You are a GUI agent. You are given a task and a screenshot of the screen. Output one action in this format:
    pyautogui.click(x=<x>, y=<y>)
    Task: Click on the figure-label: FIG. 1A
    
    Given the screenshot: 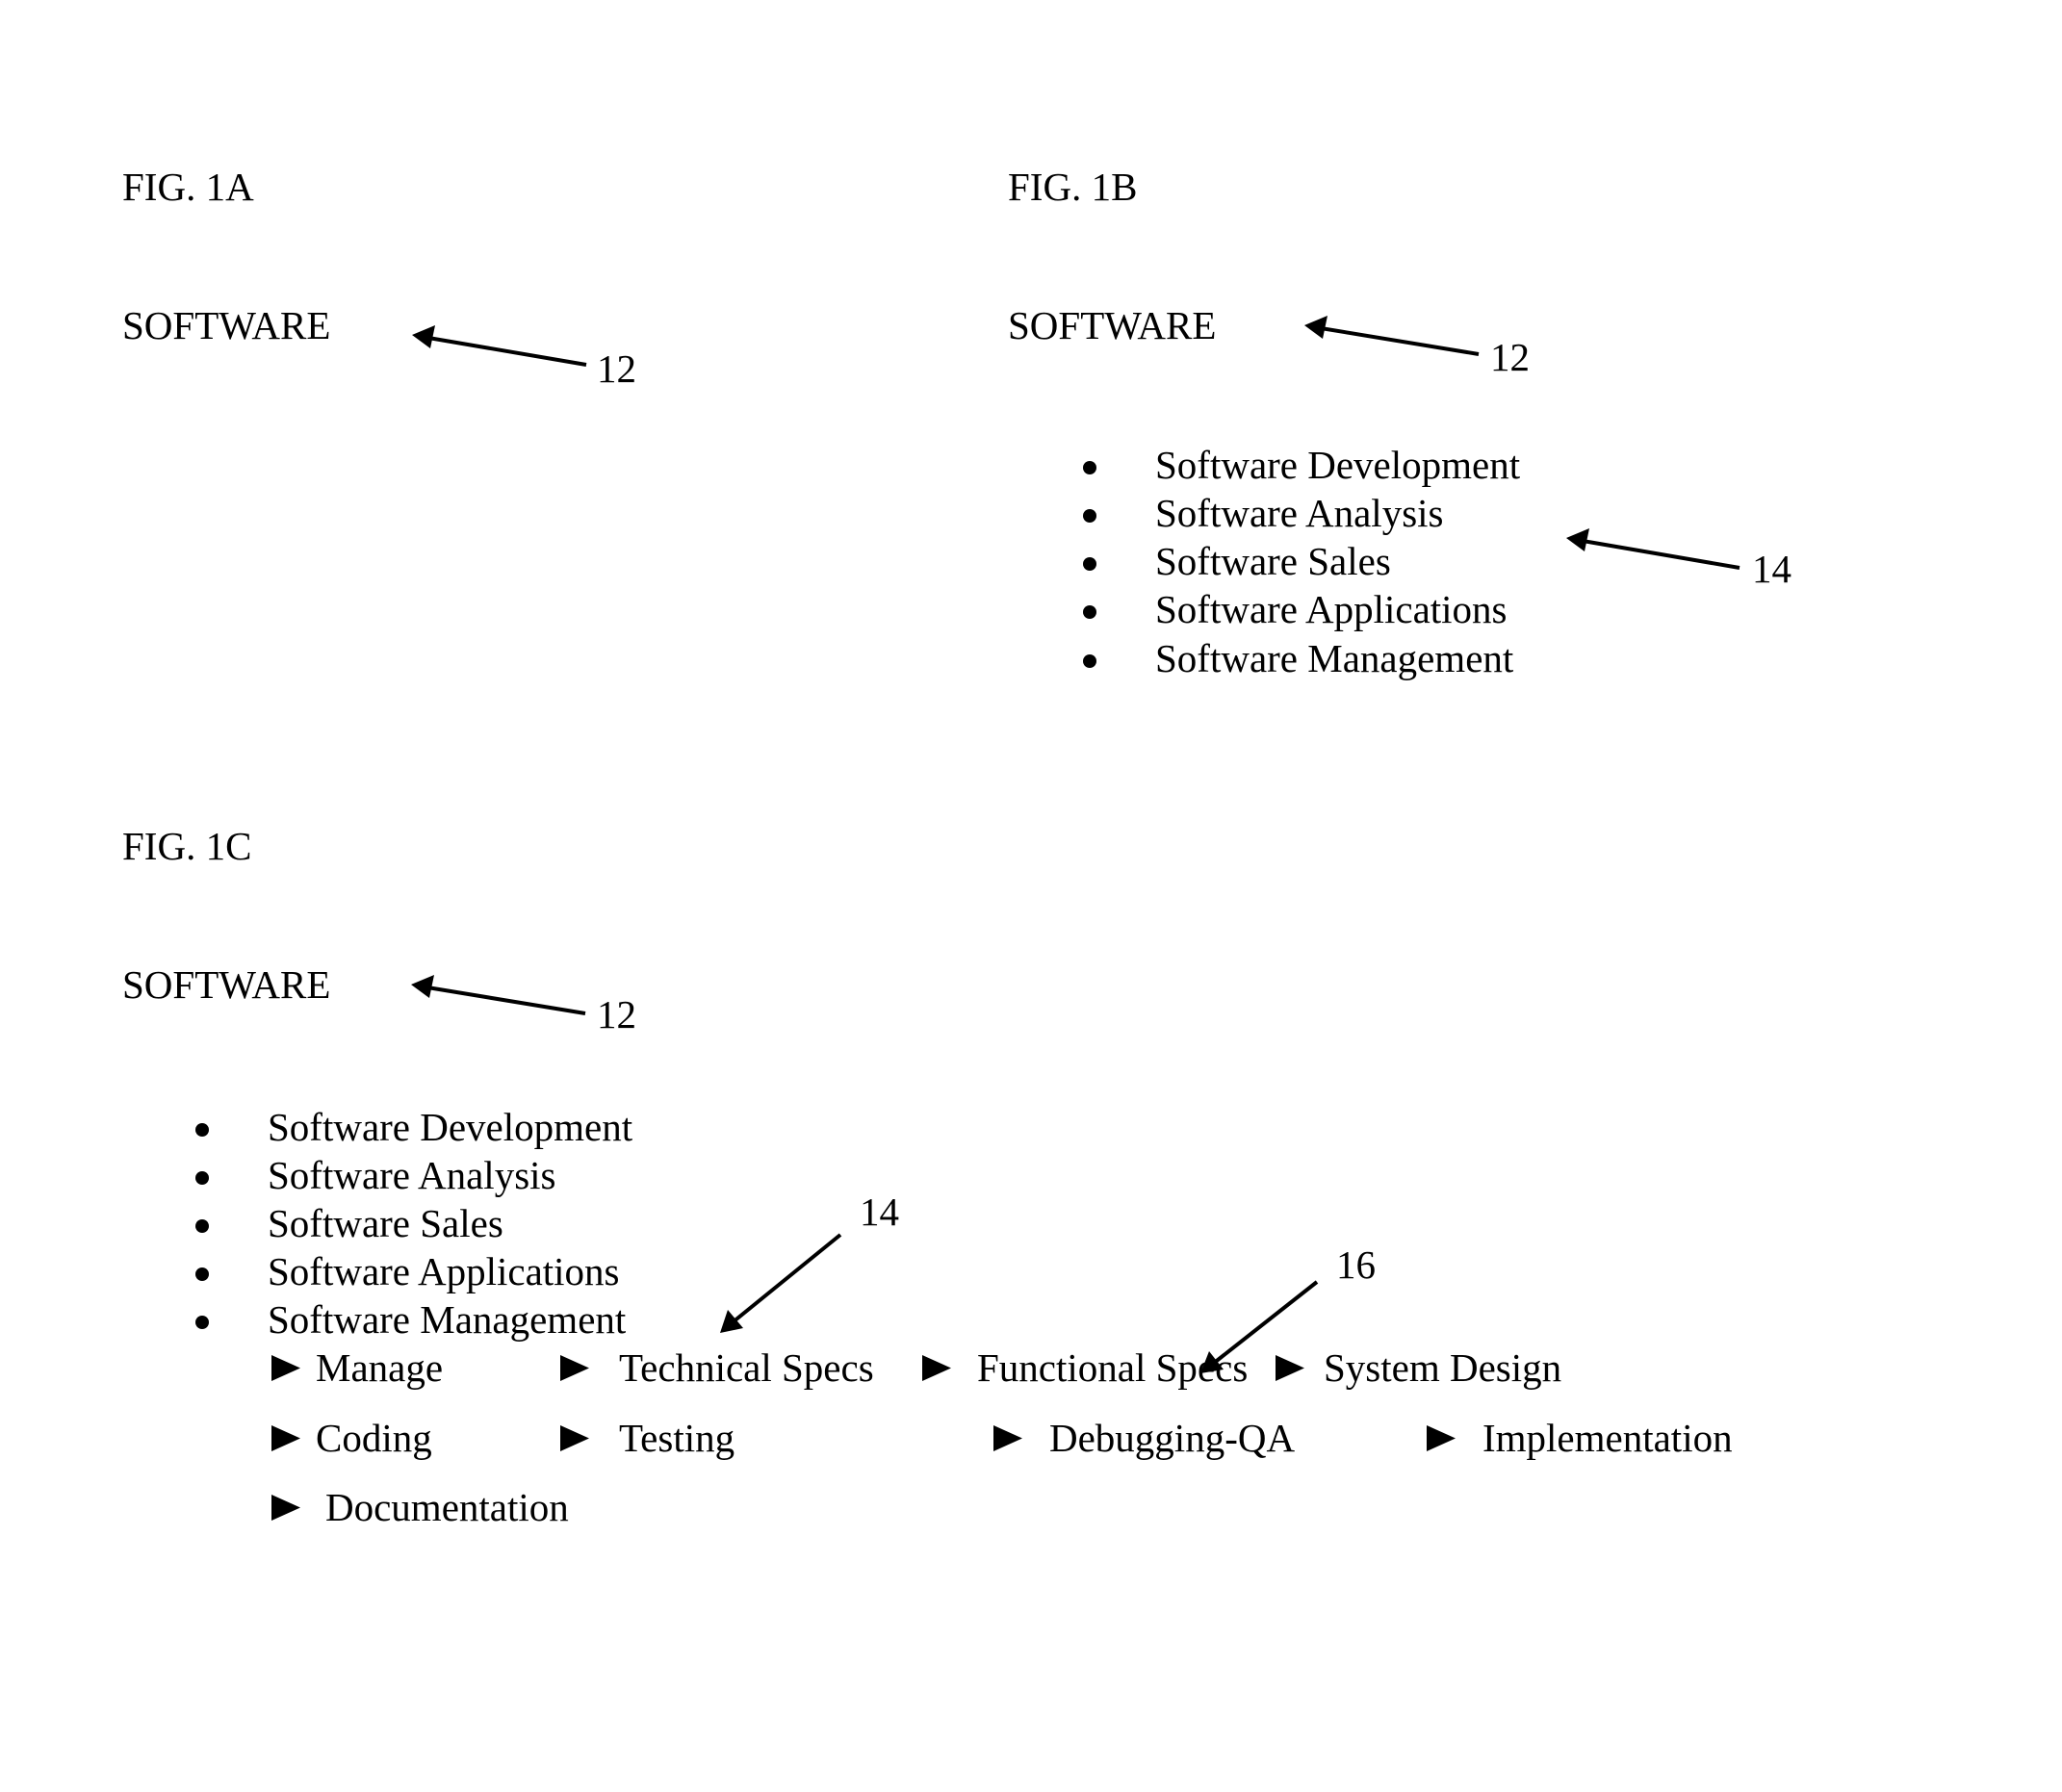 What is the action you would take?
    pyautogui.click(x=188, y=187)
    